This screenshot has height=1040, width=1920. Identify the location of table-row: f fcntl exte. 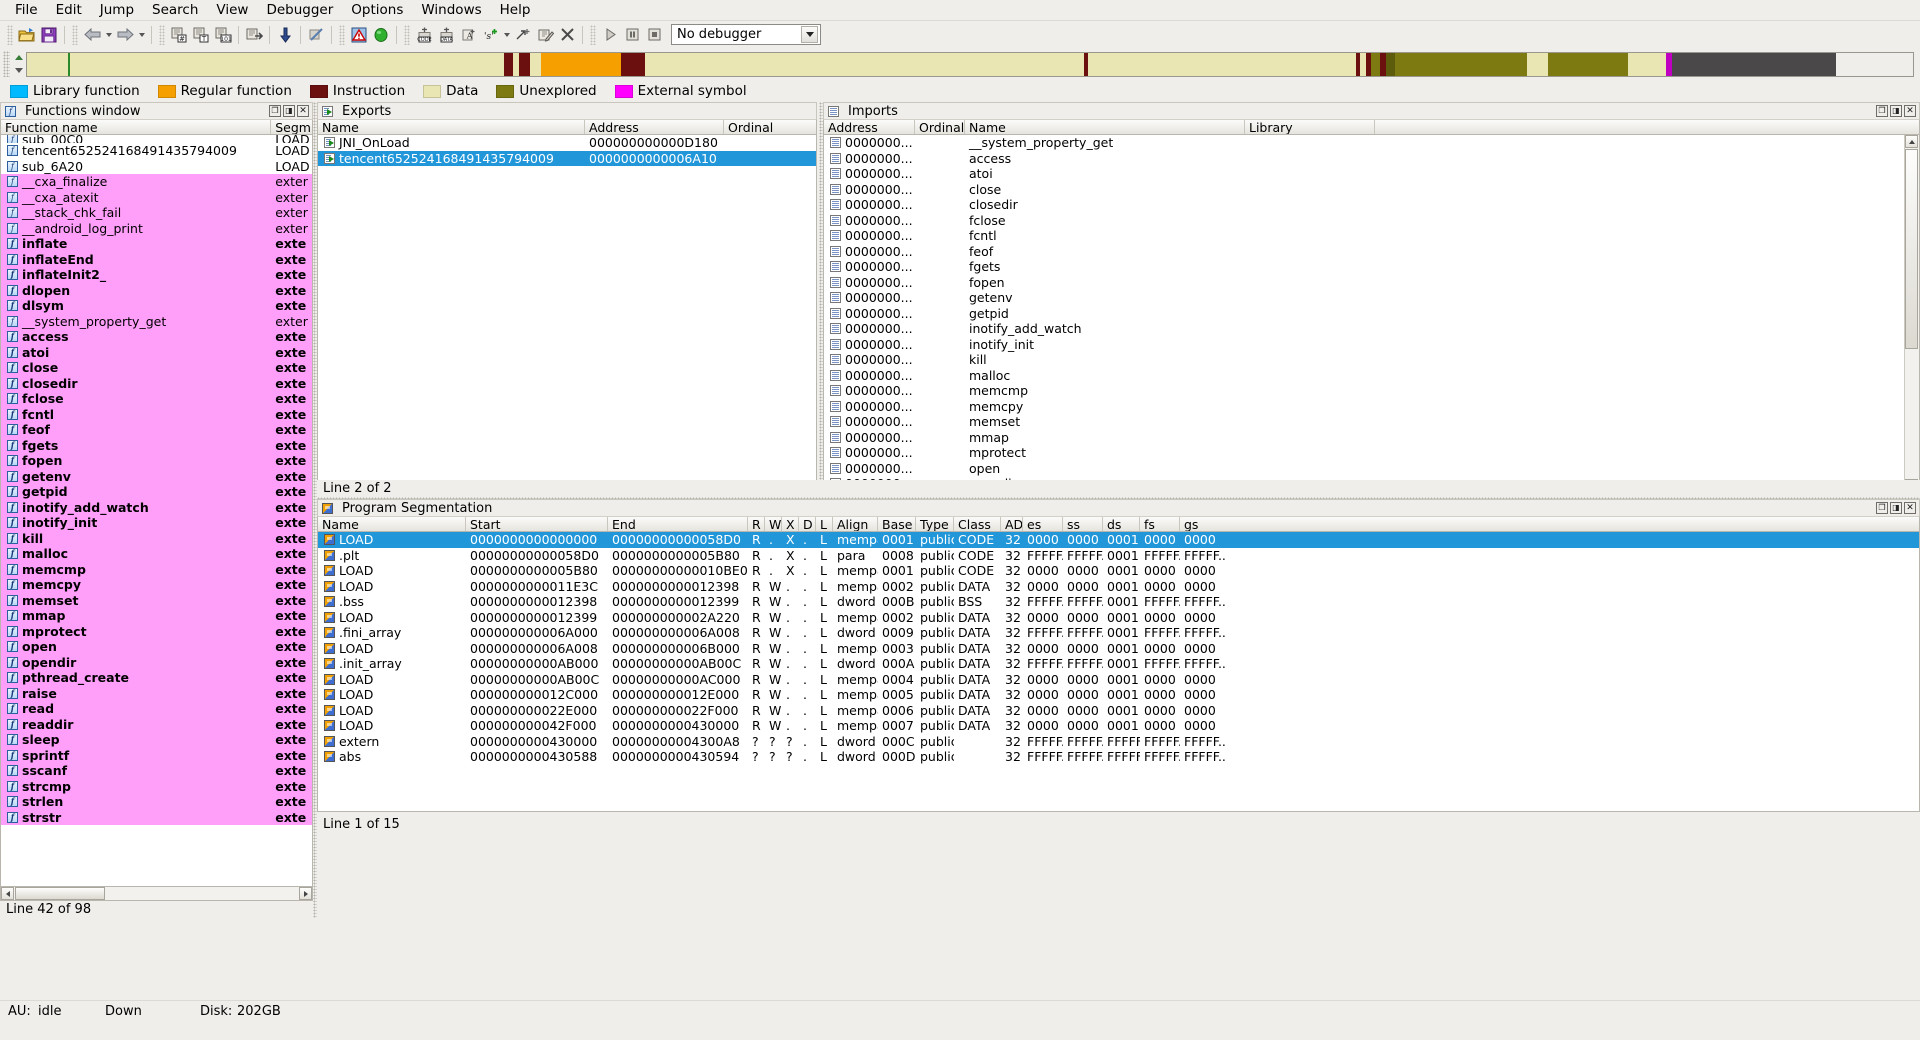
(156, 414).